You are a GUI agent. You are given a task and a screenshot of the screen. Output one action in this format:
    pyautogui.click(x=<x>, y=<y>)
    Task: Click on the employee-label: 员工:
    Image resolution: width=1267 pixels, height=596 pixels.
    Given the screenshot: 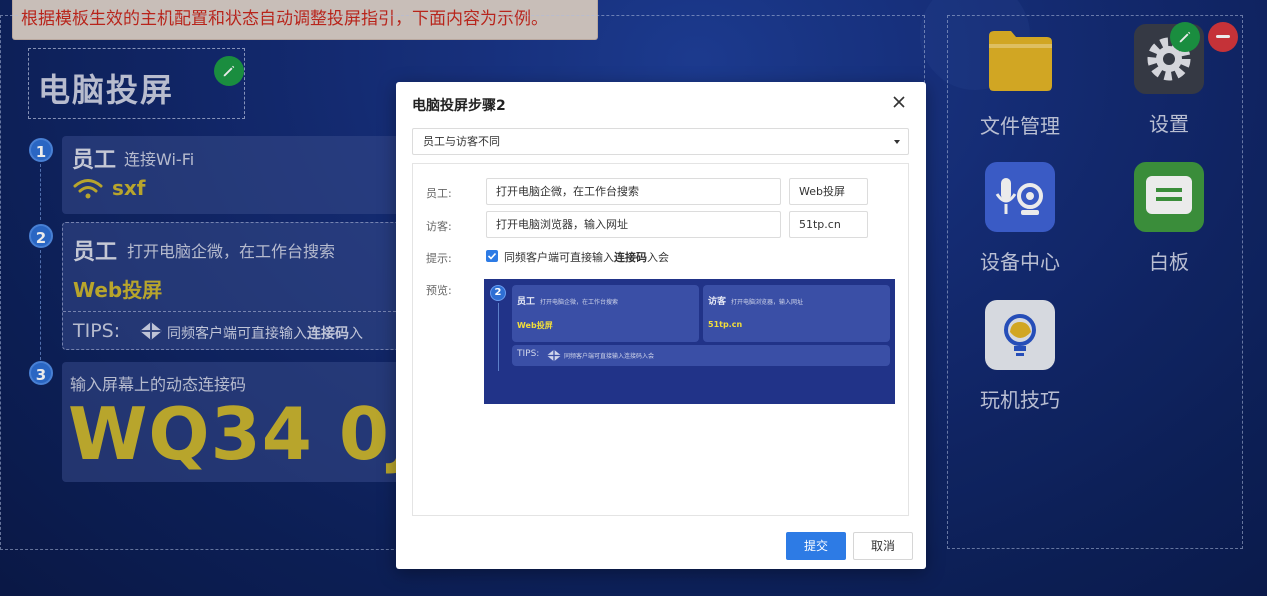 What is the action you would take?
    pyautogui.click(x=439, y=193)
    